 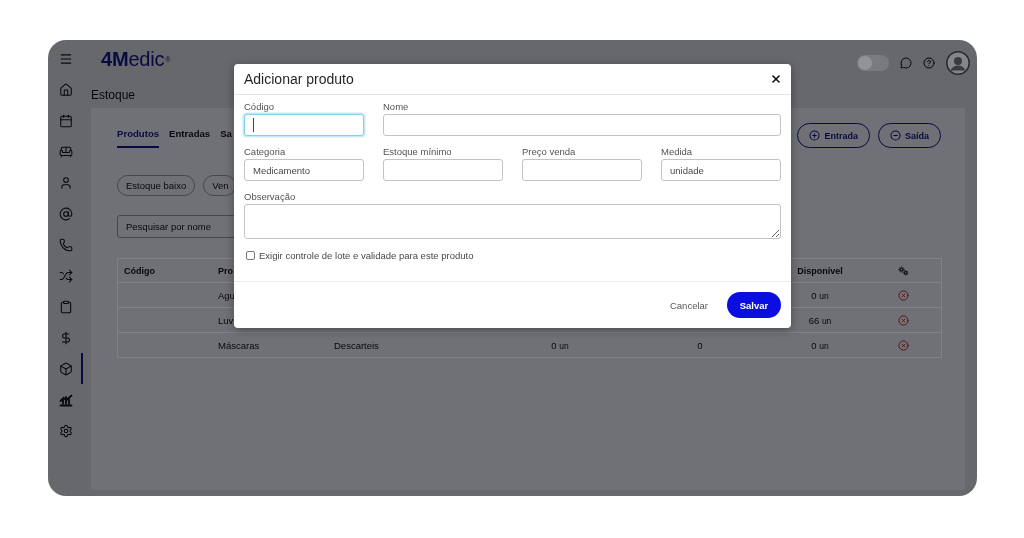 What do you see at coordinates (265, 152) in the screenshot?
I see `field-label: Categoria` at bounding box center [265, 152].